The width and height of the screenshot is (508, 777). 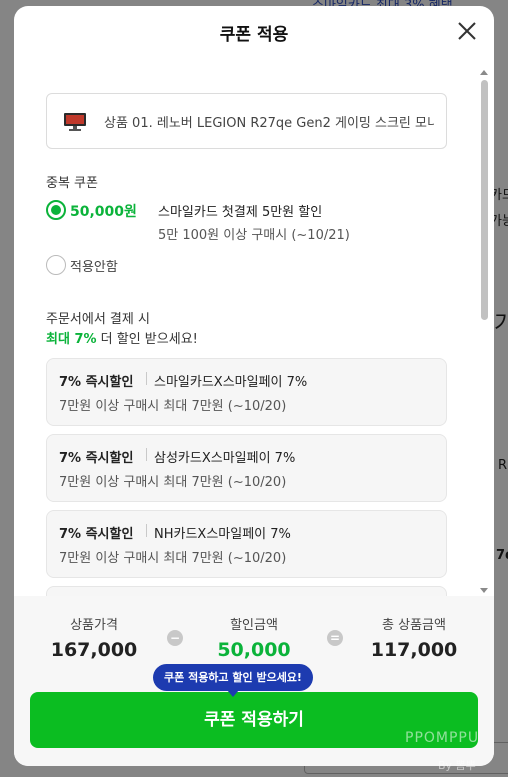 I want to click on close-icon, so click(x=467, y=31).